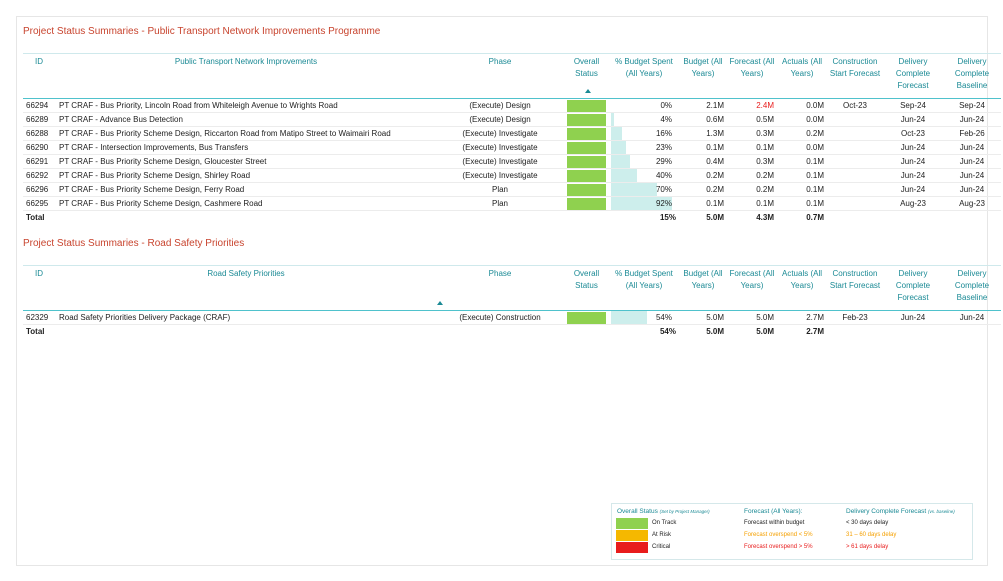 The width and height of the screenshot is (1003, 581). I want to click on cell-budget-spent: 23%, so click(644, 147).